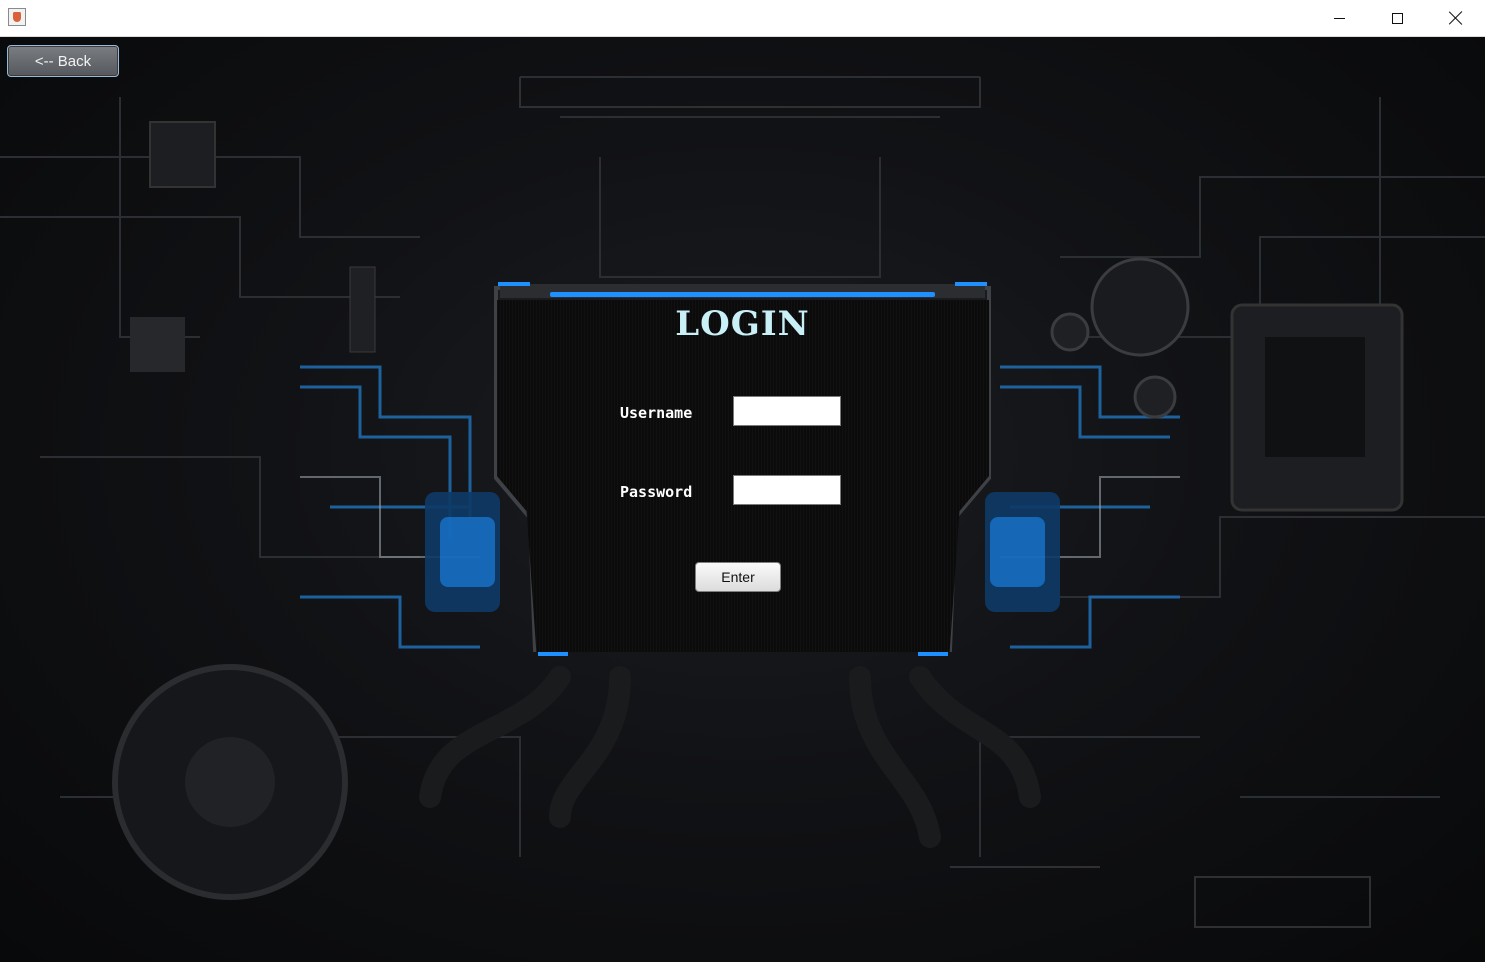 Image resolution: width=1485 pixels, height=962 pixels. Describe the element at coordinates (787, 411) in the screenshot. I see `username-field` at that location.